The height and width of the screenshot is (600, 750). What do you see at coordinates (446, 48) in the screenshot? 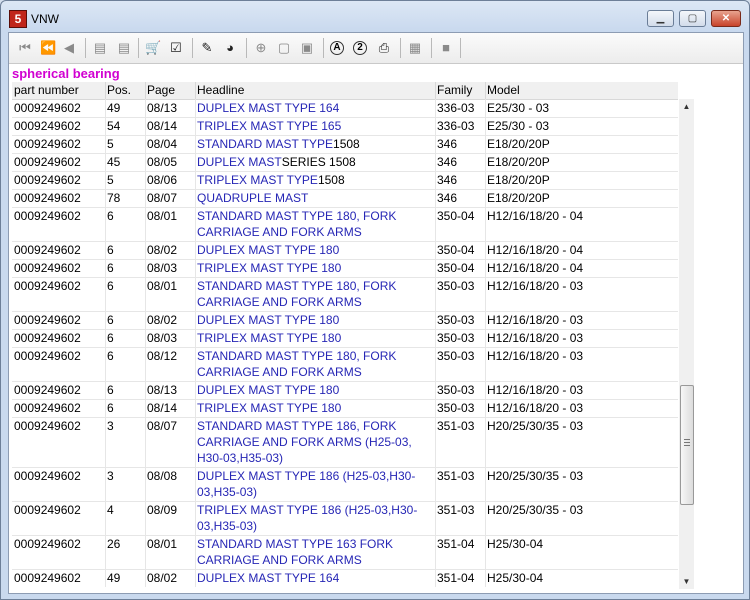
I see `stop-icon: ■` at bounding box center [446, 48].